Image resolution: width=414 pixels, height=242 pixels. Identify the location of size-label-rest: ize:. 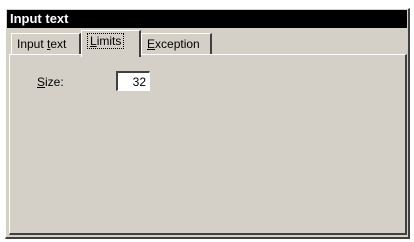
(54, 82).